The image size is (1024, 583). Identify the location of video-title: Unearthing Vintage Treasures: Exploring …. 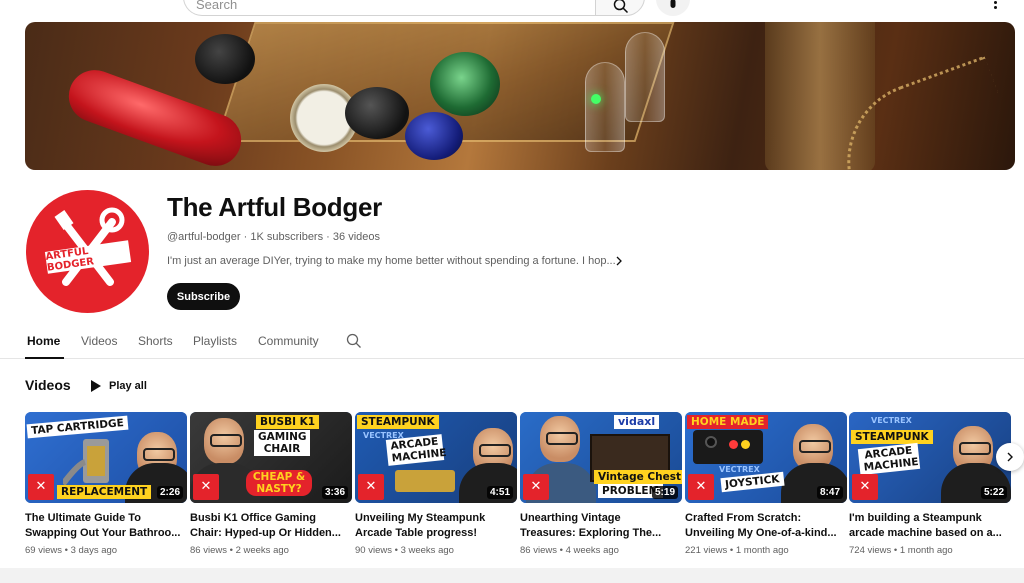
(601, 526).